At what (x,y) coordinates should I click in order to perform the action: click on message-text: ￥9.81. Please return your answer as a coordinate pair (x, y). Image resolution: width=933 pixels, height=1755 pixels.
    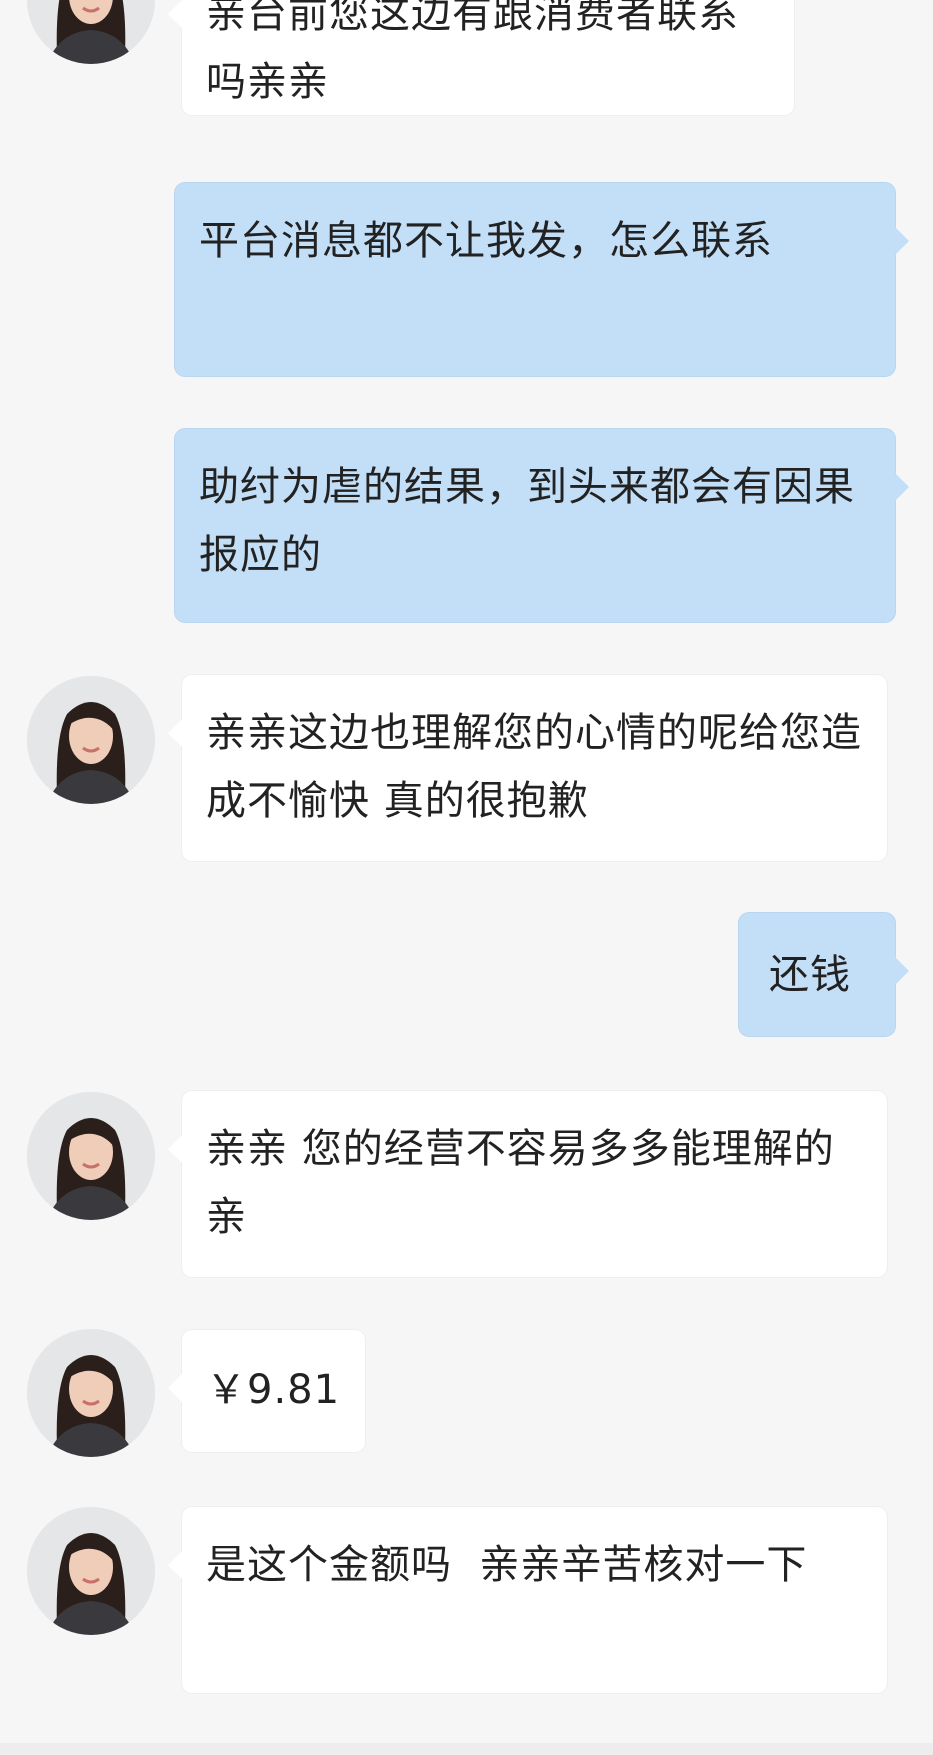
    Looking at the image, I should click on (273, 1390).